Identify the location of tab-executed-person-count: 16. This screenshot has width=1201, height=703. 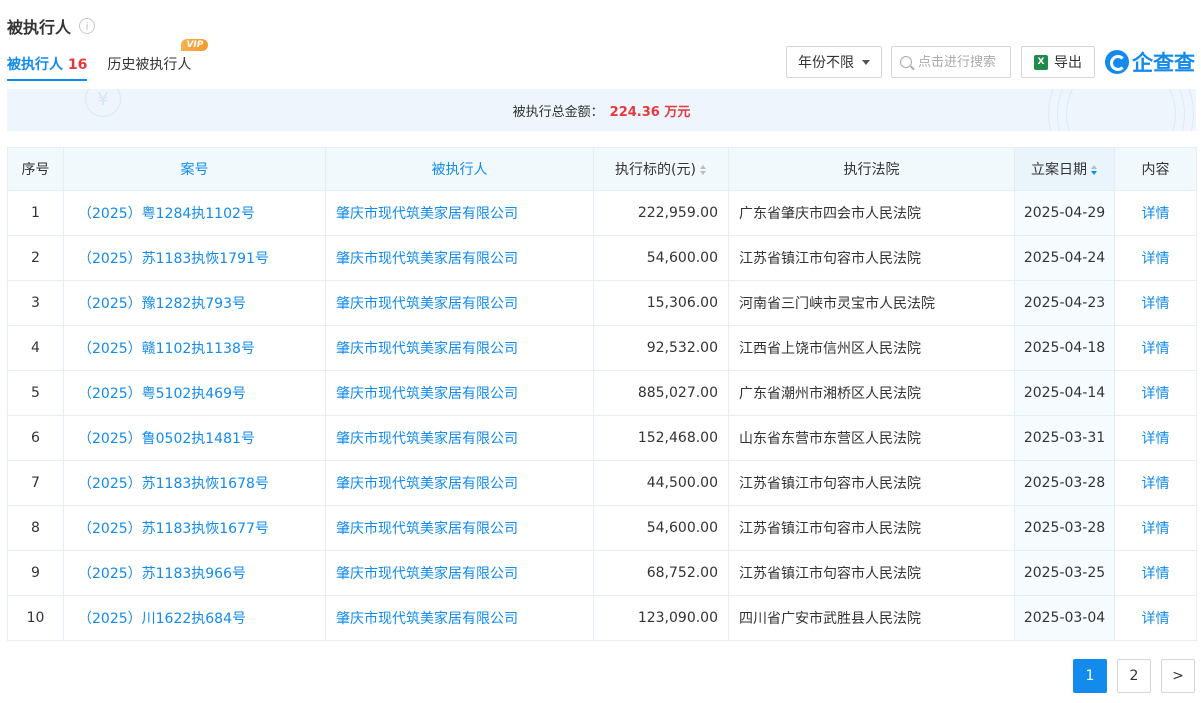
(77, 65).